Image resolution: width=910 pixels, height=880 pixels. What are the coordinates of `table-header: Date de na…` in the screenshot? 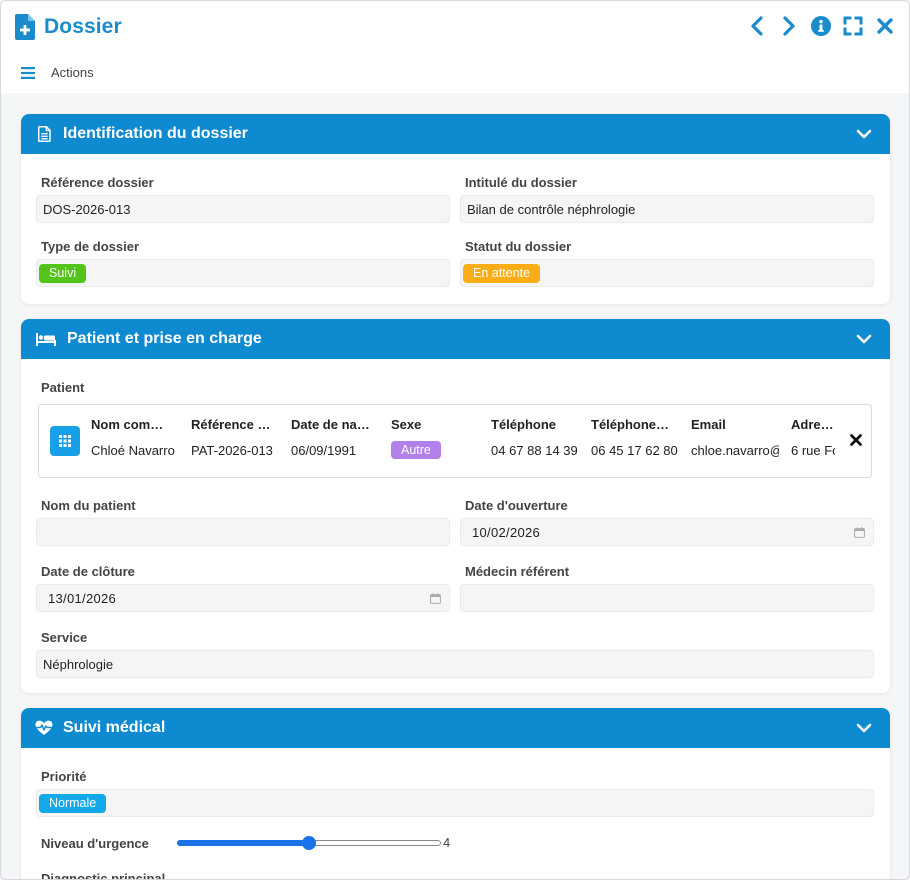 It's located at (330, 424).